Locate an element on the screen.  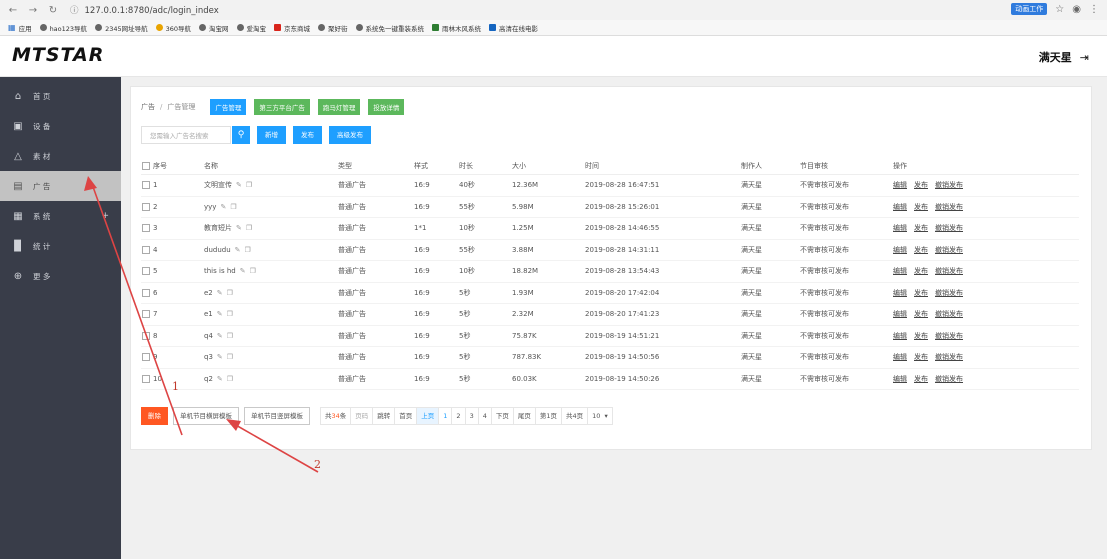
tab-ad-management: 广告管理 is located at coordinates (228, 107).